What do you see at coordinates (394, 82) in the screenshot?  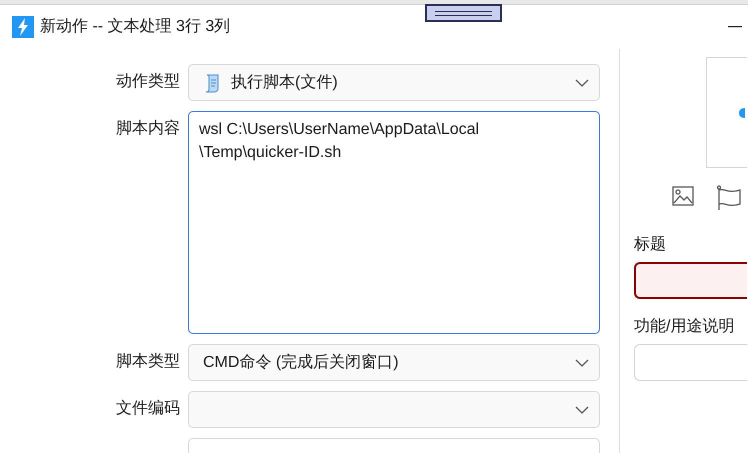 I see `dropdown: 执行脚本(文件)` at bounding box center [394, 82].